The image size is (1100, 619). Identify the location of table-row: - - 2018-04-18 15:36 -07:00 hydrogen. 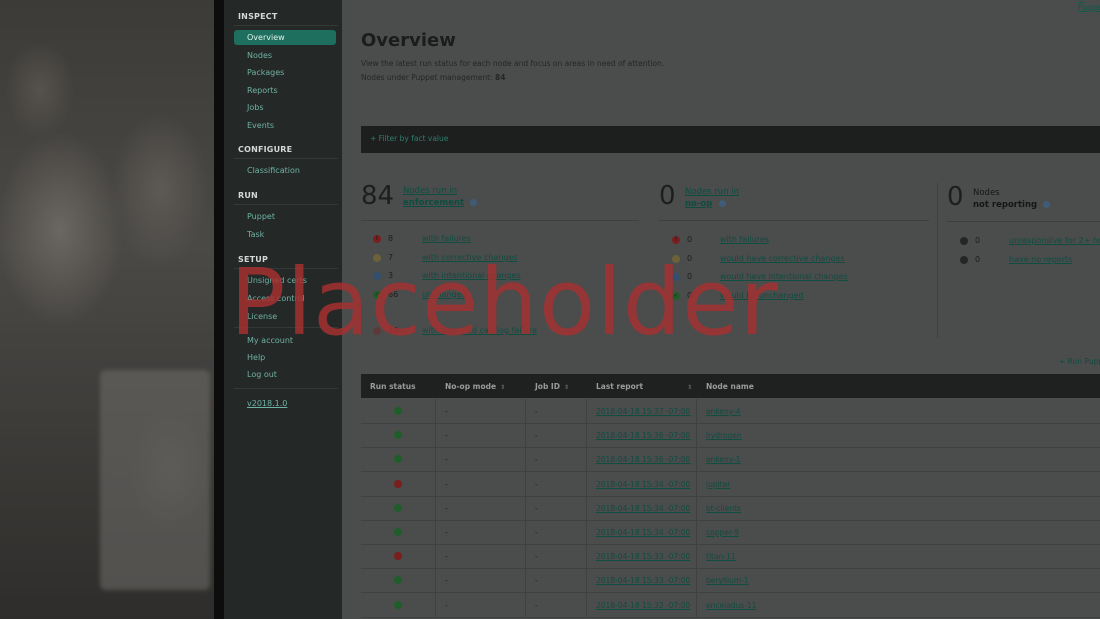
(730, 436).